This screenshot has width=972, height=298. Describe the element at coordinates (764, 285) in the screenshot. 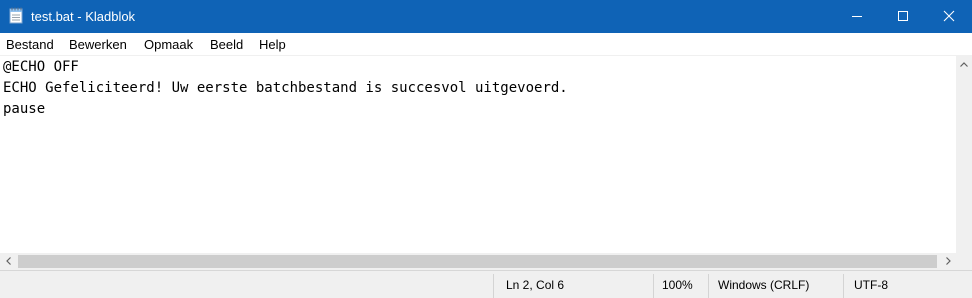

I see `line-ending: Windows (CRLF)` at that location.